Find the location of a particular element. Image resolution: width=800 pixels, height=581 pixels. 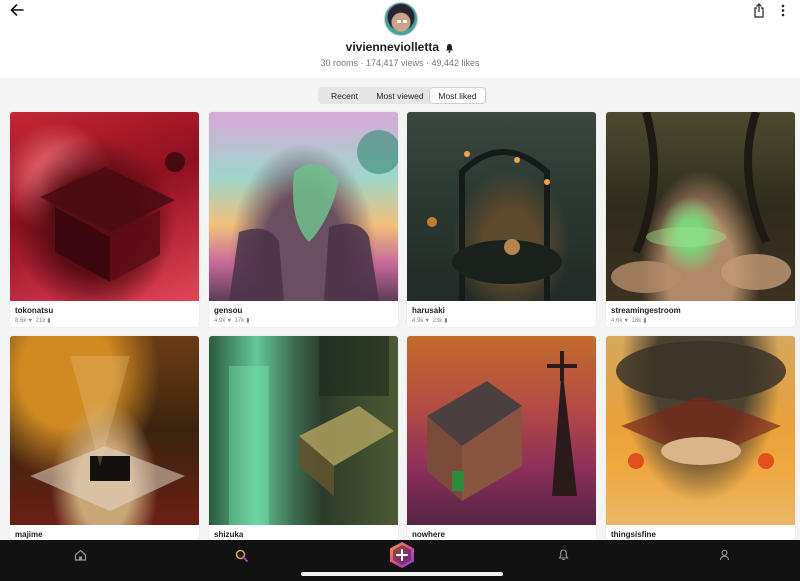

home-icon is located at coordinates (80, 555).